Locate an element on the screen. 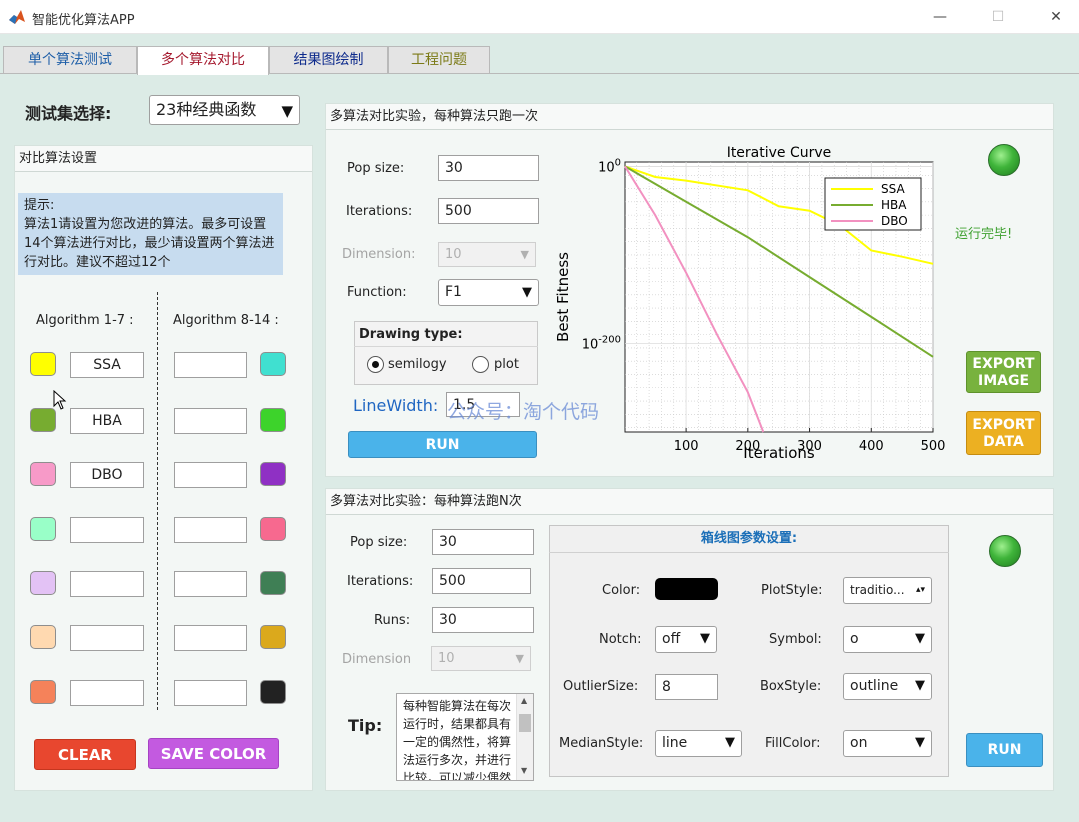  fillcolor-select: on ▼ is located at coordinates (887, 743).